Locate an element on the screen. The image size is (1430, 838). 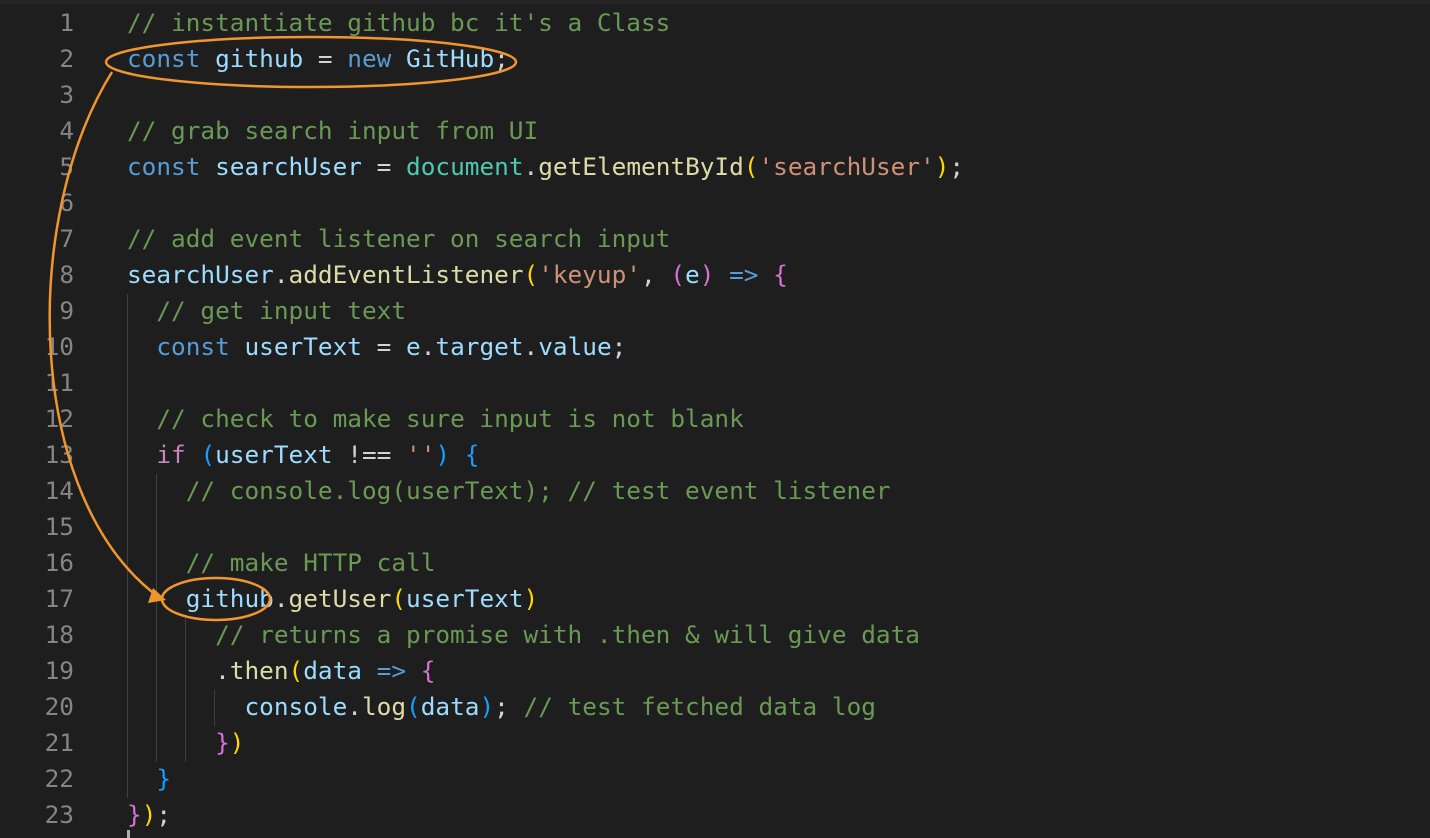
code-text: const userText = e.target.value; is located at coordinates (376, 347).